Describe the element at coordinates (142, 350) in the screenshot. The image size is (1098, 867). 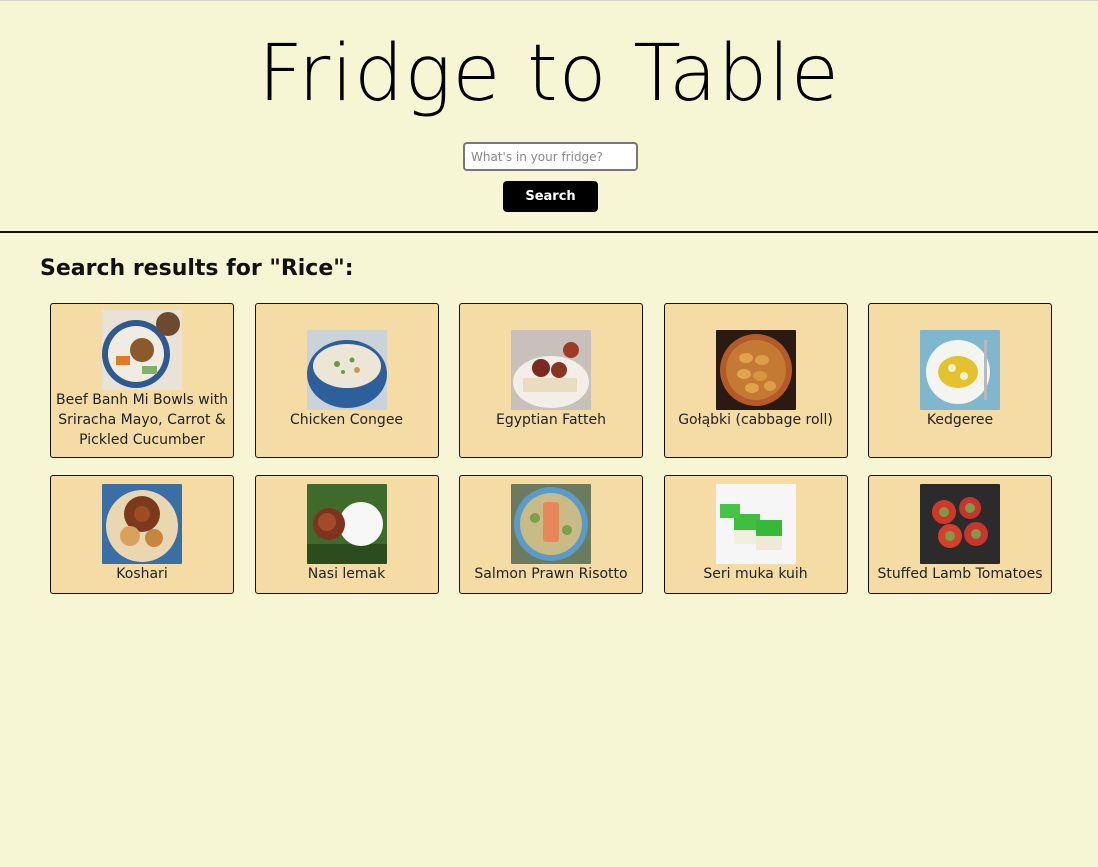
I see `beef-banh-mi-bowl-photo` at that location.